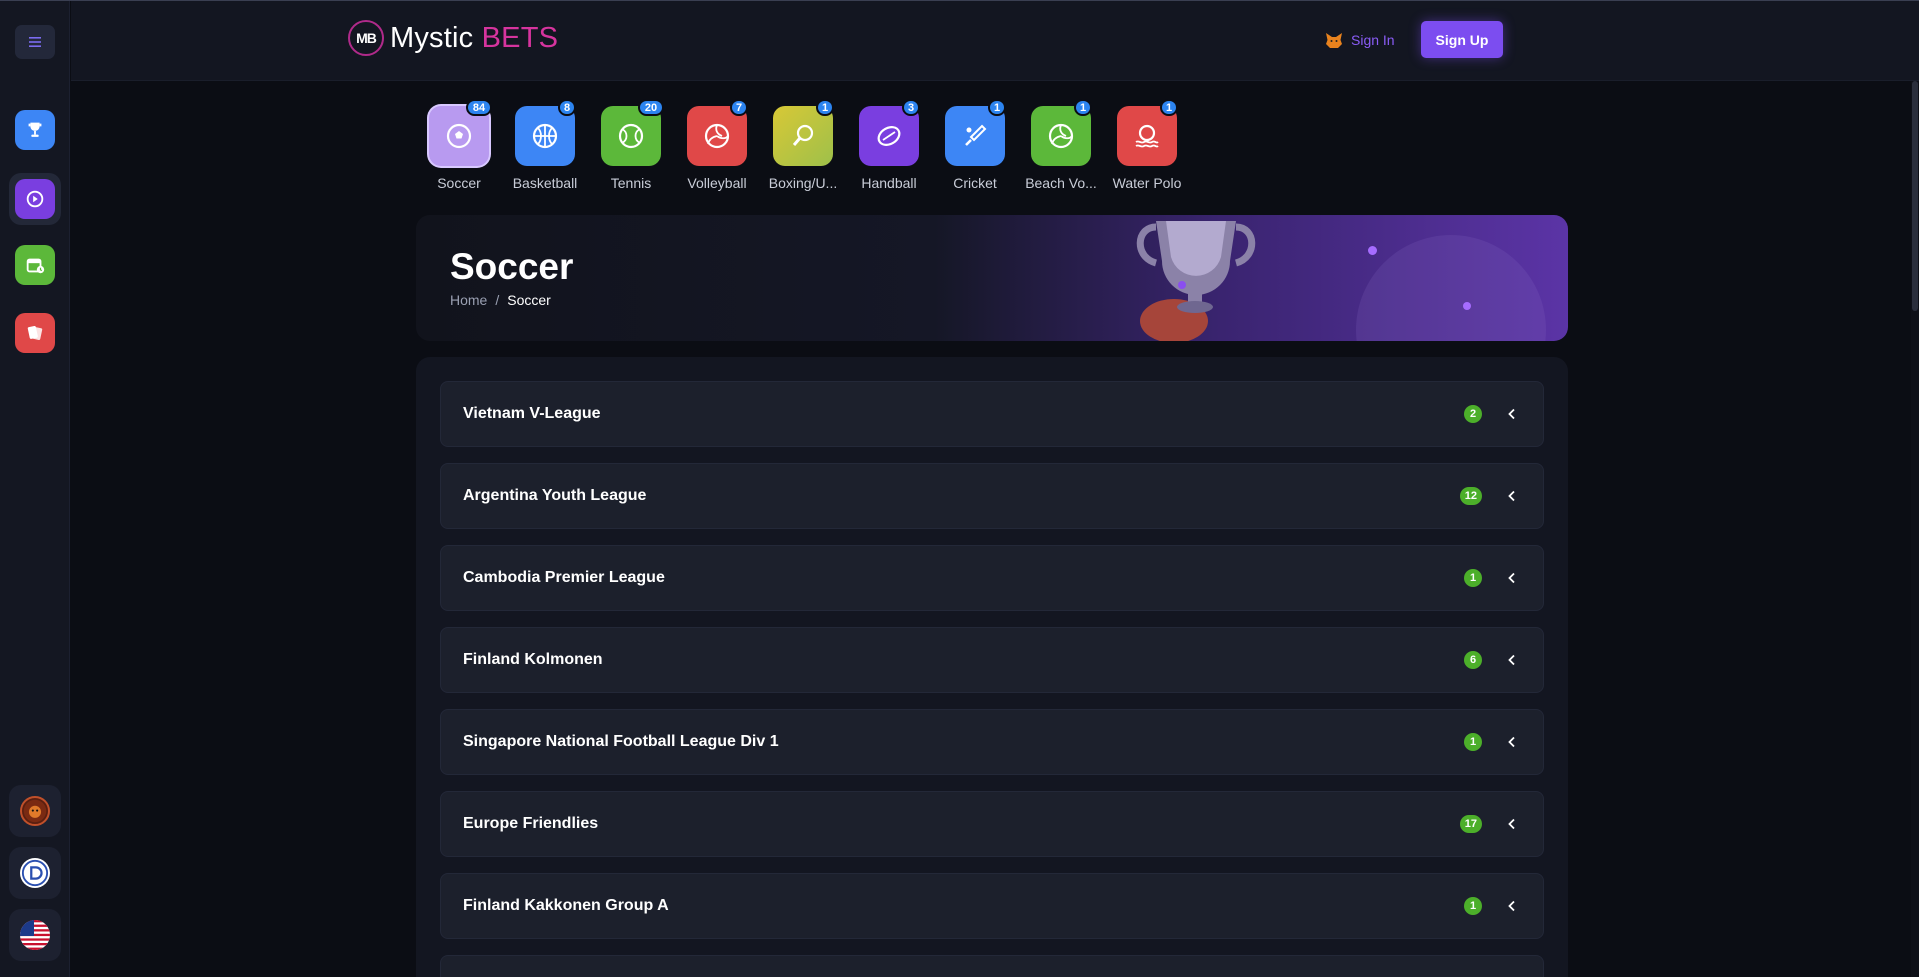 The height and width of the screenshot is (977, 1919). What do you see at coordinates (533, 659) in the screenshot?
I see `league-name: Finland Kolmonen` at bounding box center [533, 659].